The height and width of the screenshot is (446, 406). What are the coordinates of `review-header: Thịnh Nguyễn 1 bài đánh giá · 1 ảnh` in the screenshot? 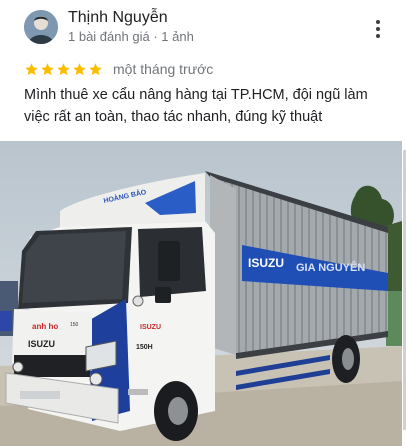 It's located at (203, 28).